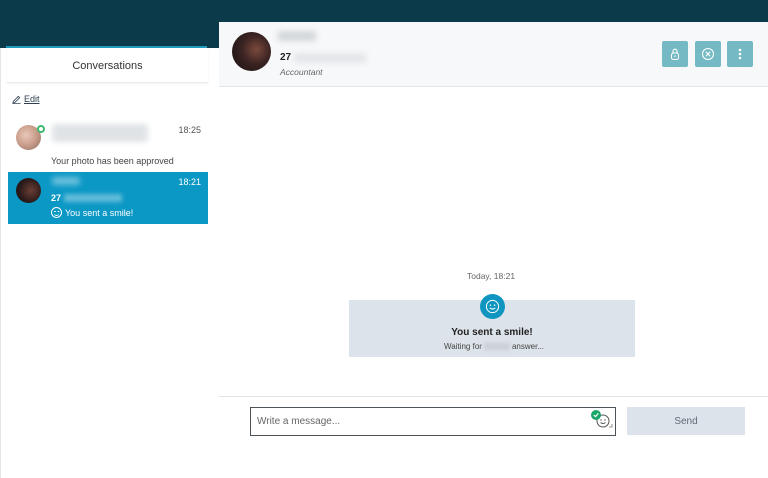 The image size is (768, 478). I want to click on conversation-item-active: 18:21 27 You sent a smile!, so click(108, 198).